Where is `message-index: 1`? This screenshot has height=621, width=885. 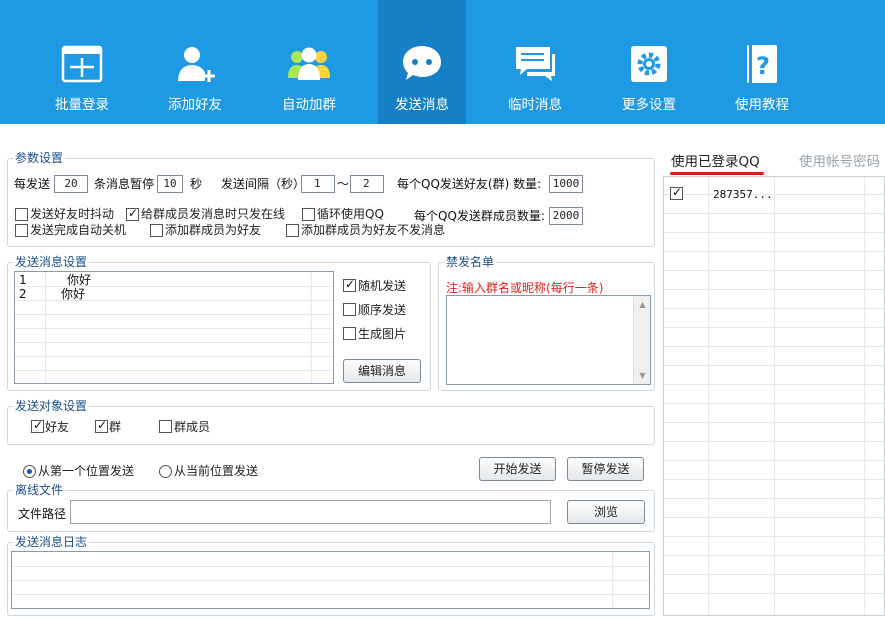 message-index: 1 is located at coordinates (23, 280).